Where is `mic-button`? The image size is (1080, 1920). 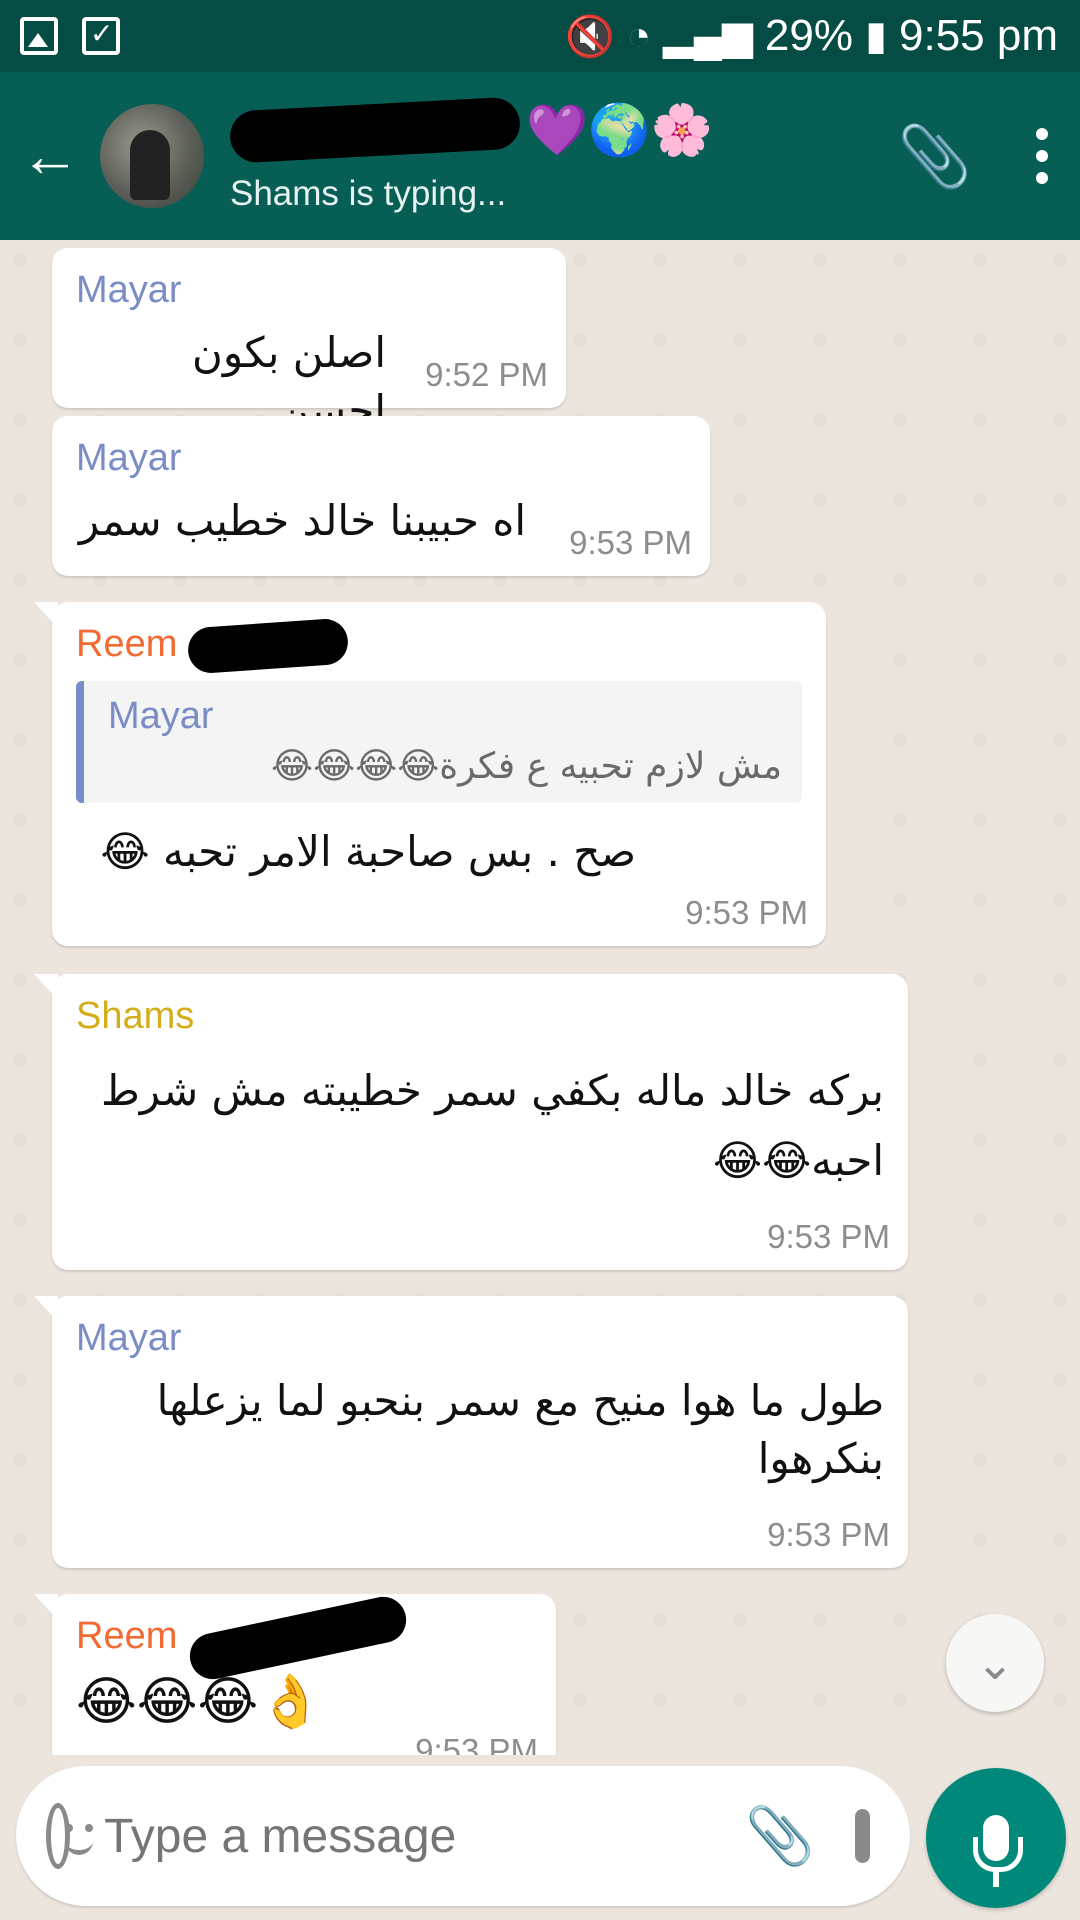
mic-button is located at coordinates (996, 1838).